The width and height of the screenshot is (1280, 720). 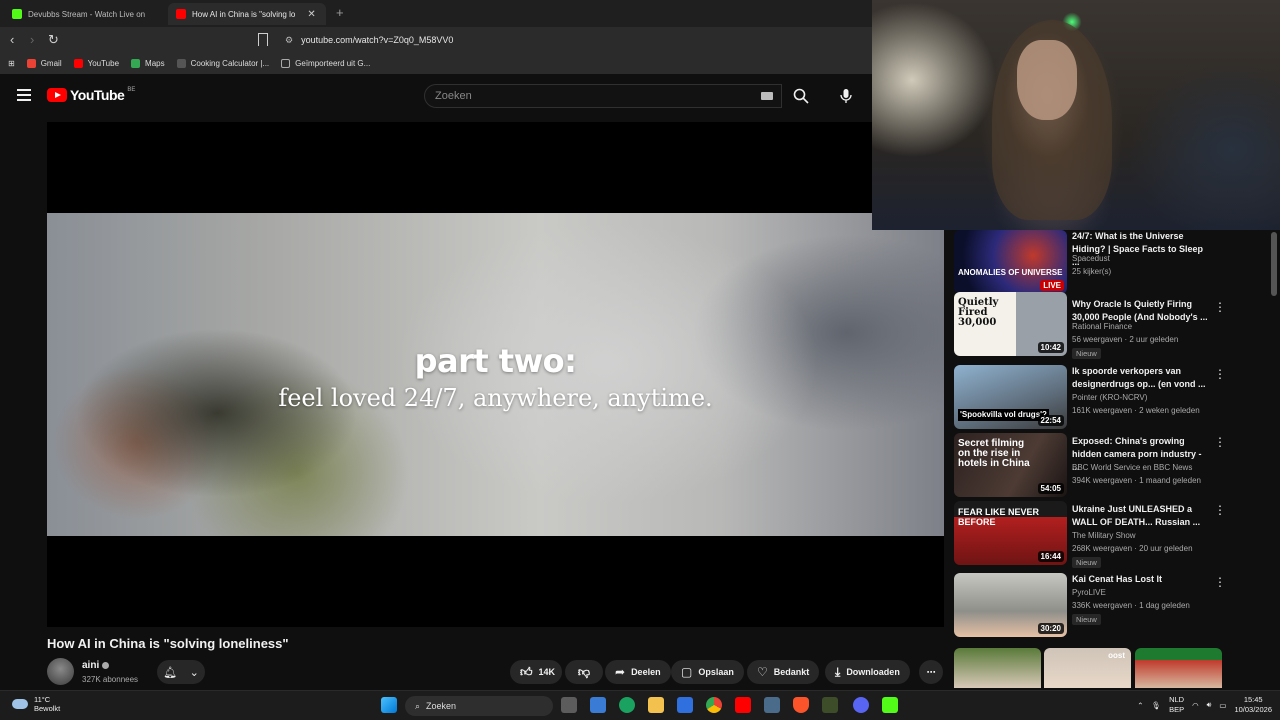 I want to click on voice-search-button, so click(x=846, y=96).